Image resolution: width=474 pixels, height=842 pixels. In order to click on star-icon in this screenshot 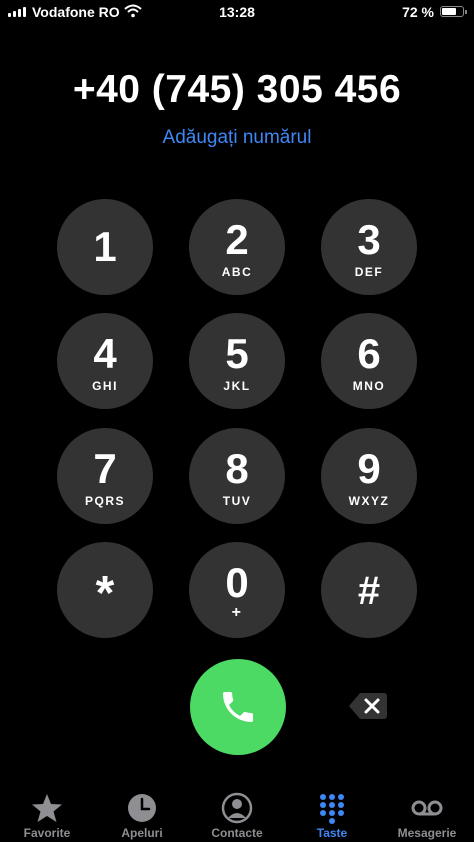, I will do `click(47, 808)`.